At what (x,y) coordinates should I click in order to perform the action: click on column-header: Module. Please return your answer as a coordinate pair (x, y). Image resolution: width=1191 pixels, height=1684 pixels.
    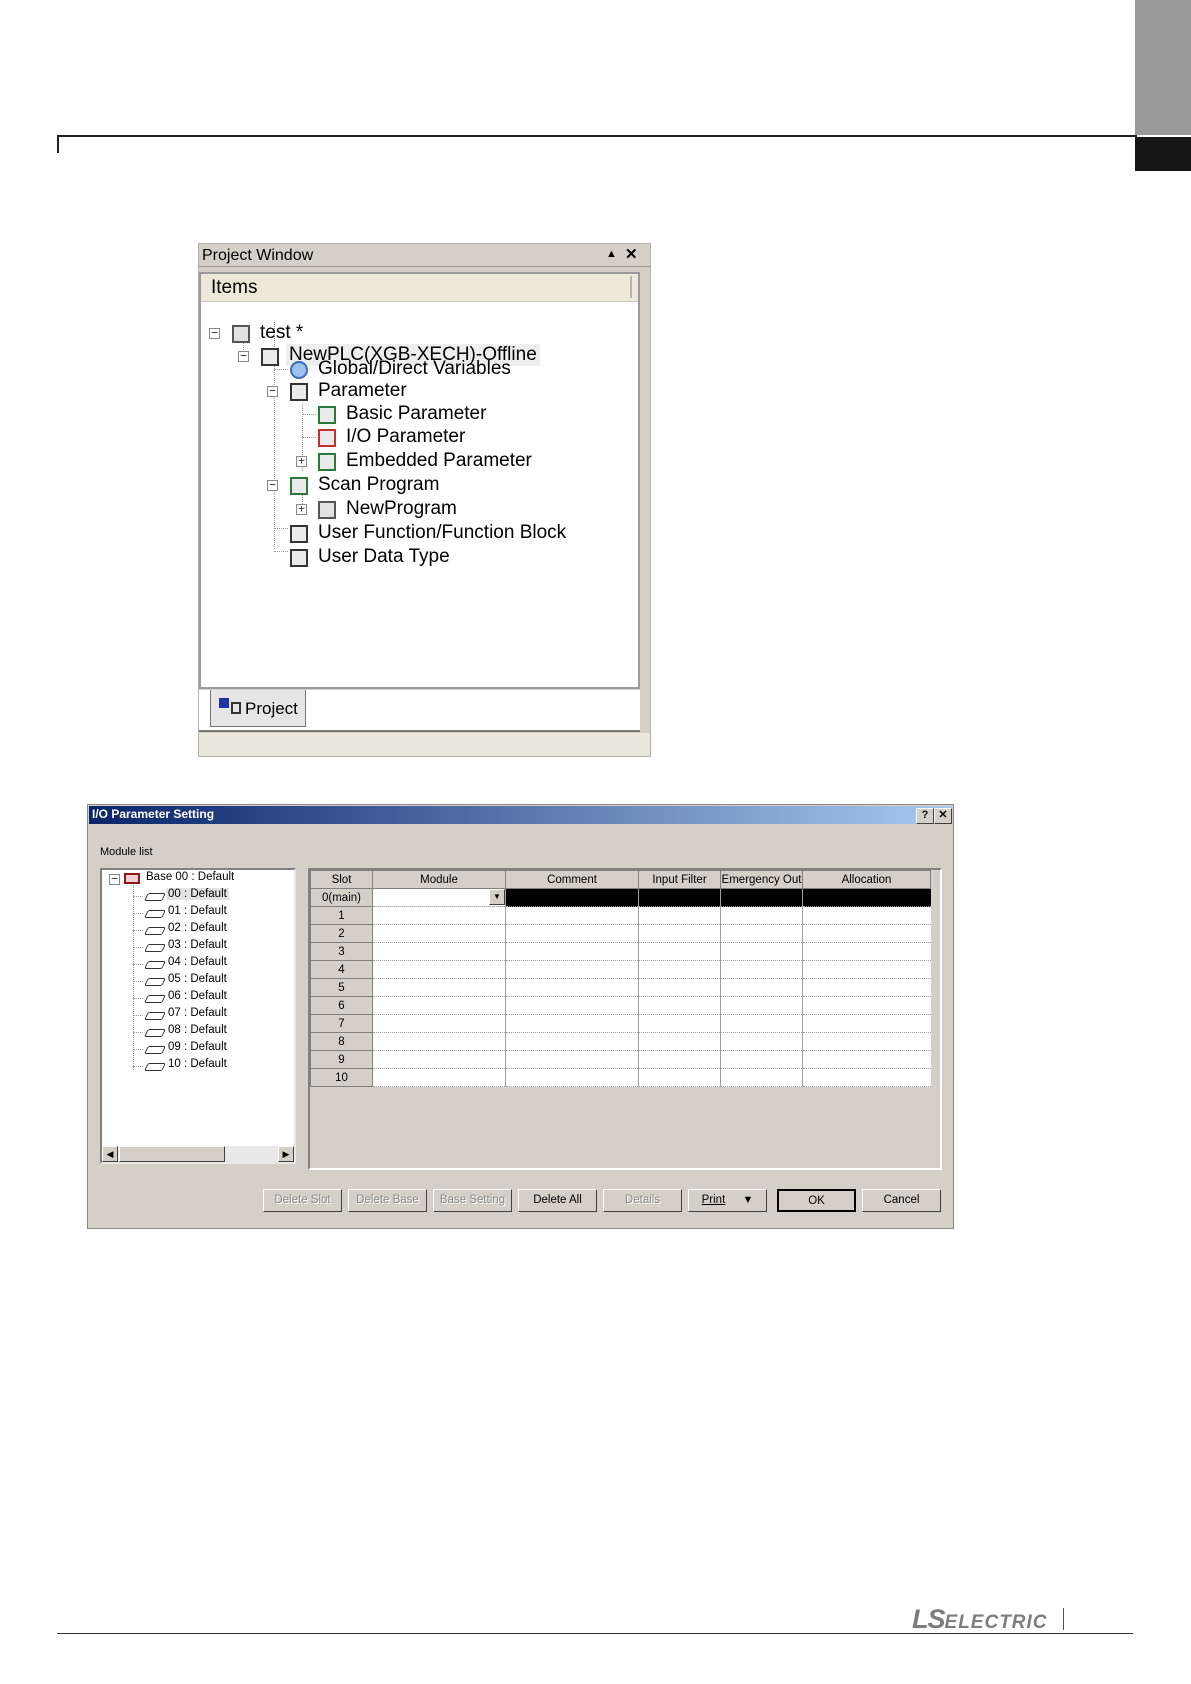
    Looking at the image, I should click on (439, 879).